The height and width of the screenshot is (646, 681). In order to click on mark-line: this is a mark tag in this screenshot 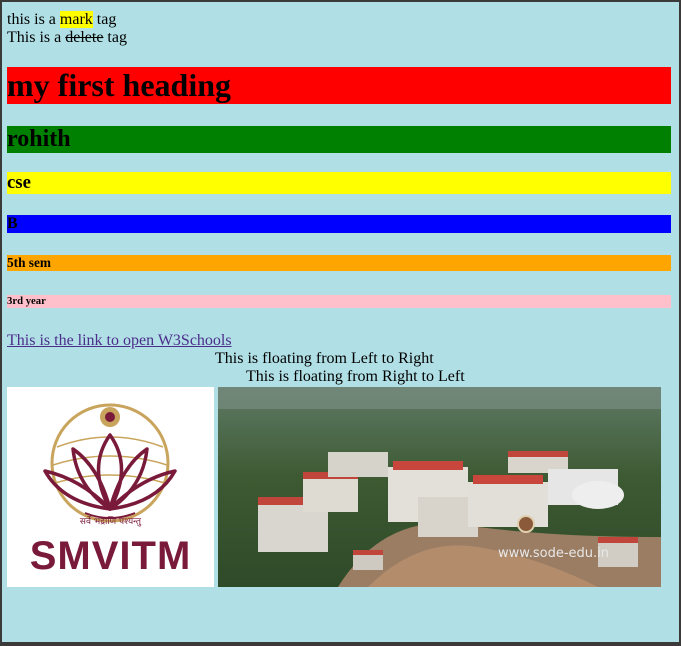, I will do `click(339, 20)`.